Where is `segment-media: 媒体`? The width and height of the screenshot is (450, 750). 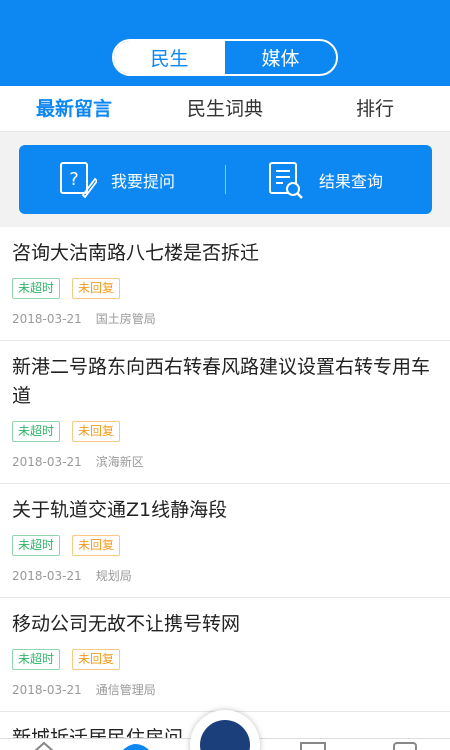
segment-media: 媒体 is located at coordinates (280, 57).